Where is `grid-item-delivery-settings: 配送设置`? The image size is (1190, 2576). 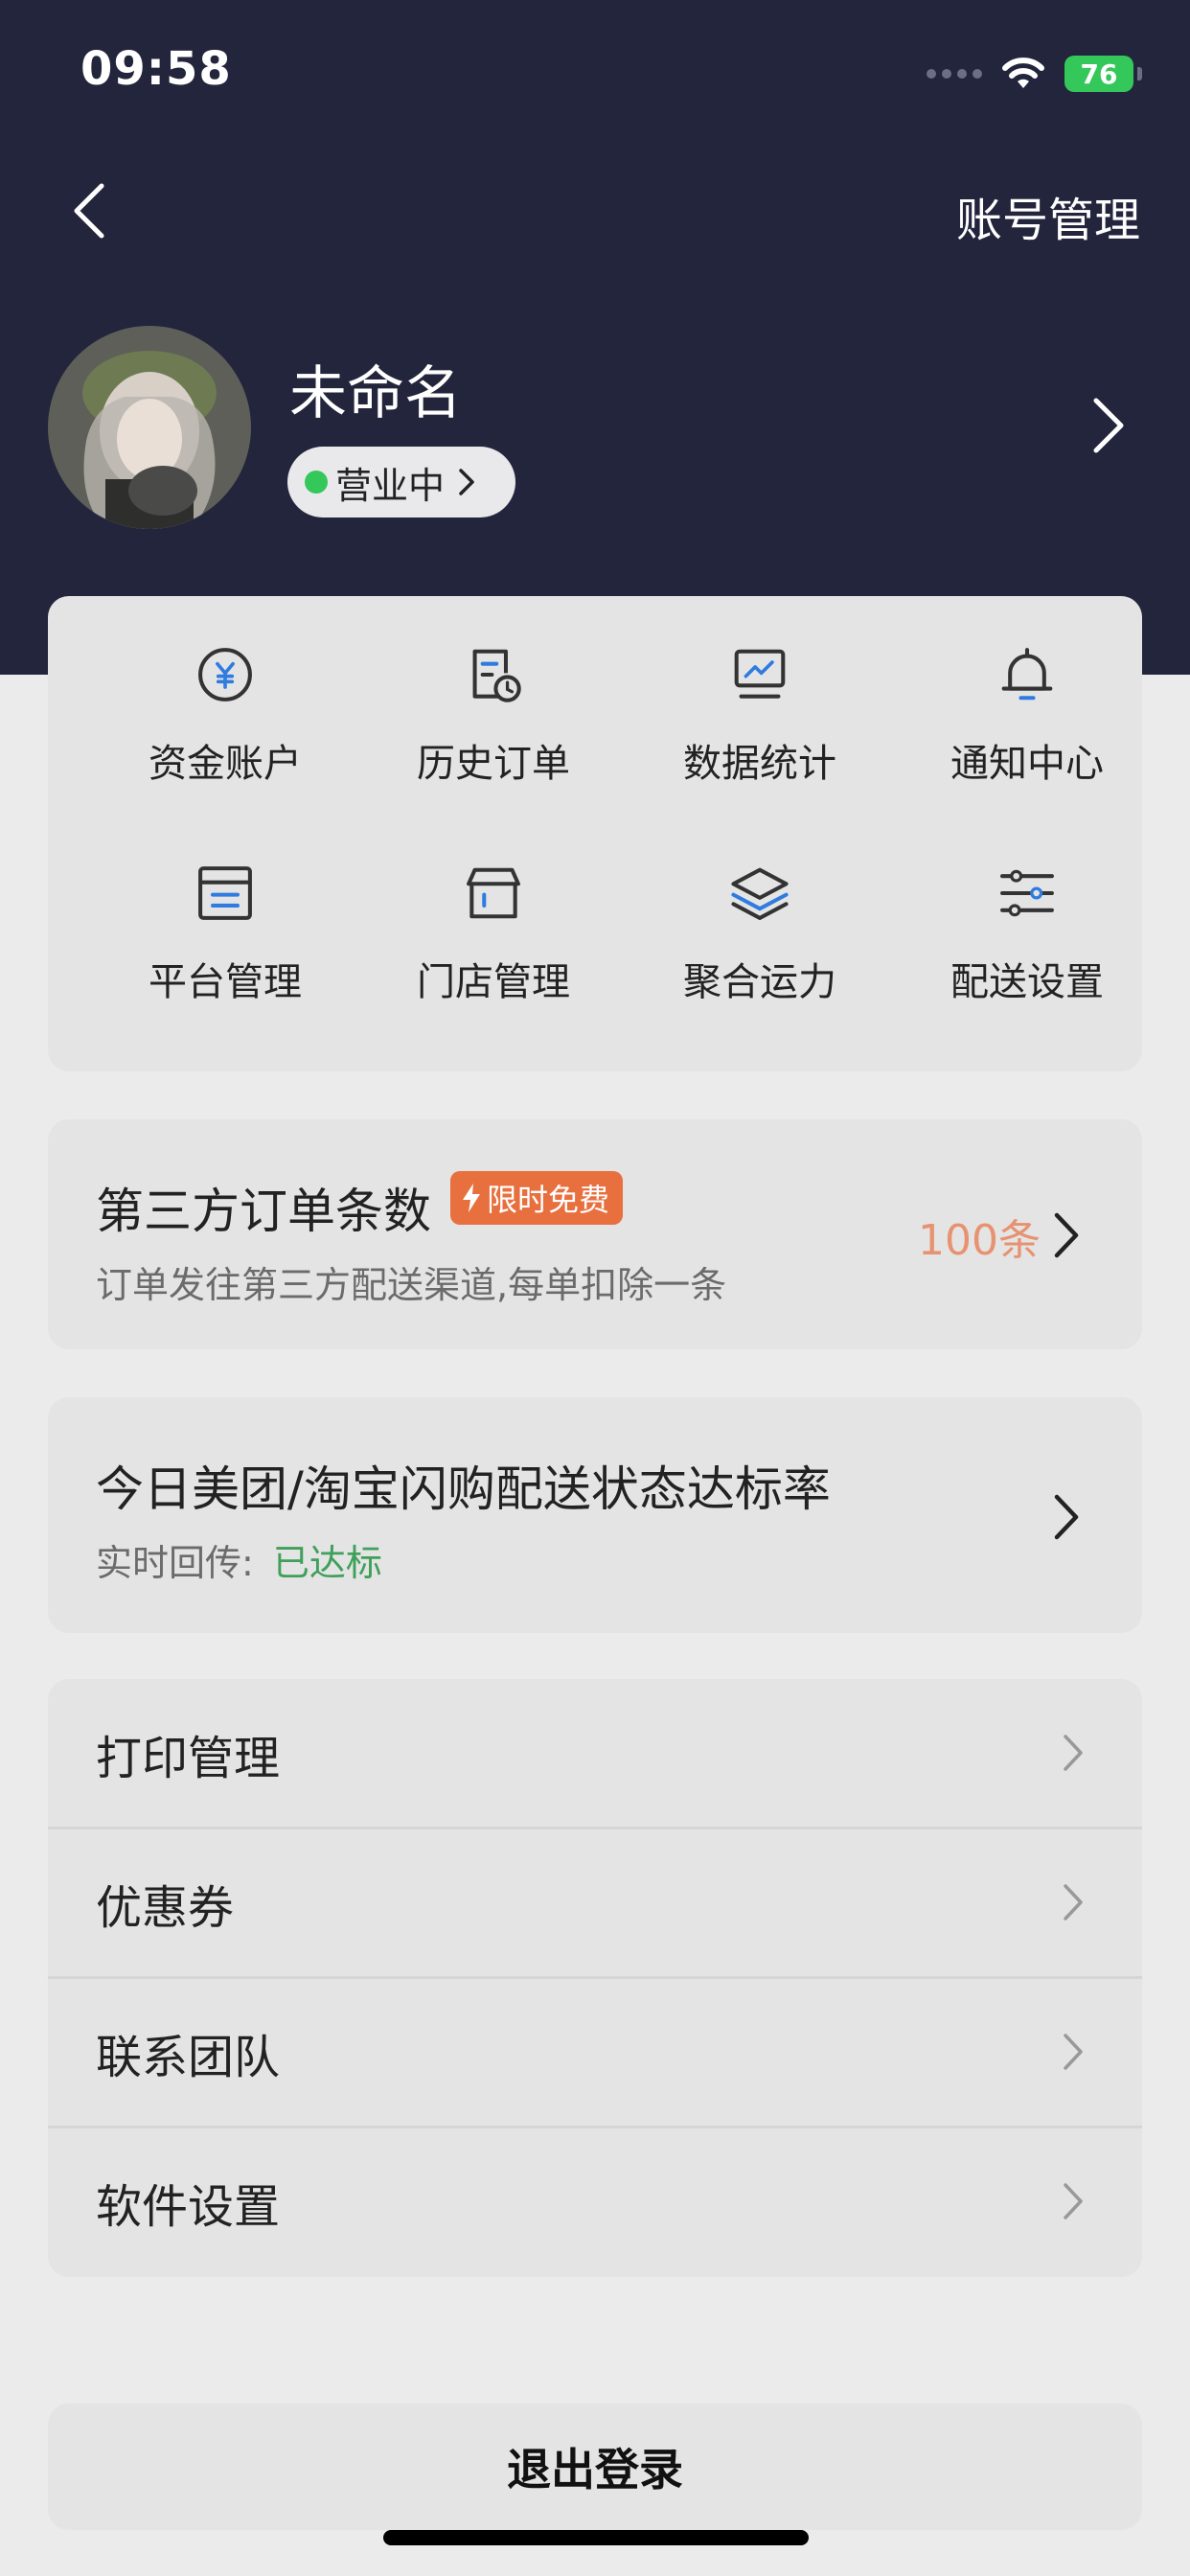
grid-item-delivery-settings: 配送设置 is located at coordinates (1027, 910).